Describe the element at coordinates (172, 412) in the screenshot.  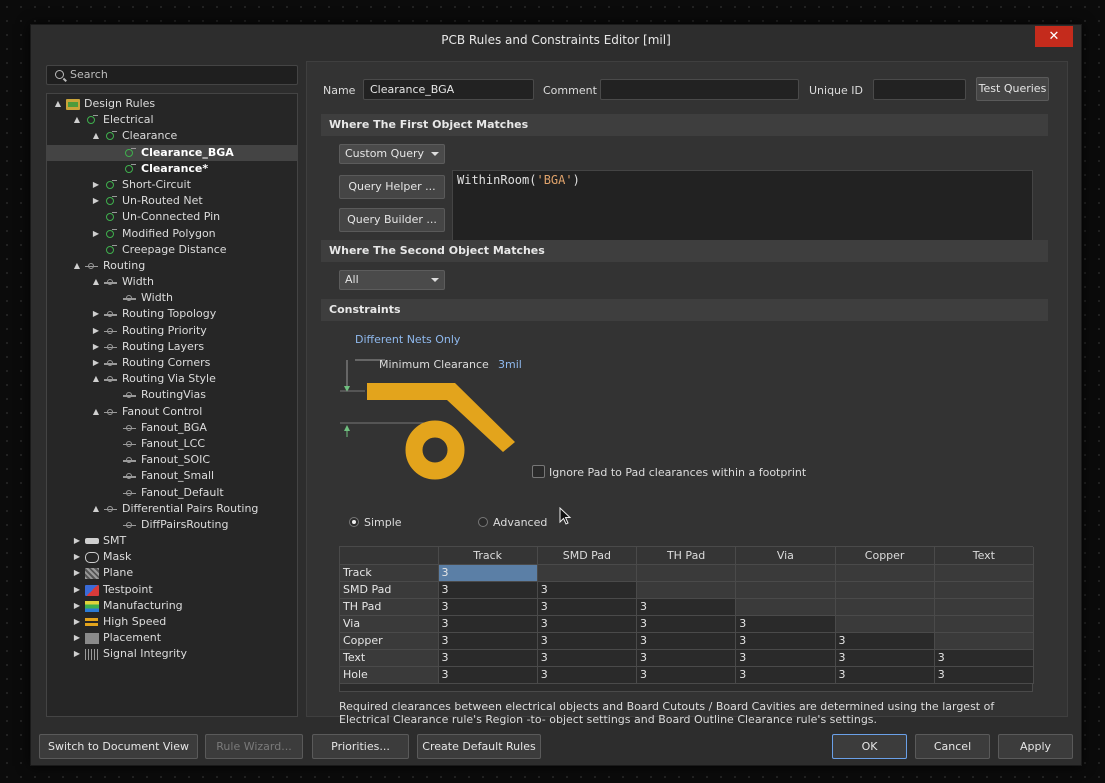
I see `tree-item: ▲ Fanout Control` at that location.